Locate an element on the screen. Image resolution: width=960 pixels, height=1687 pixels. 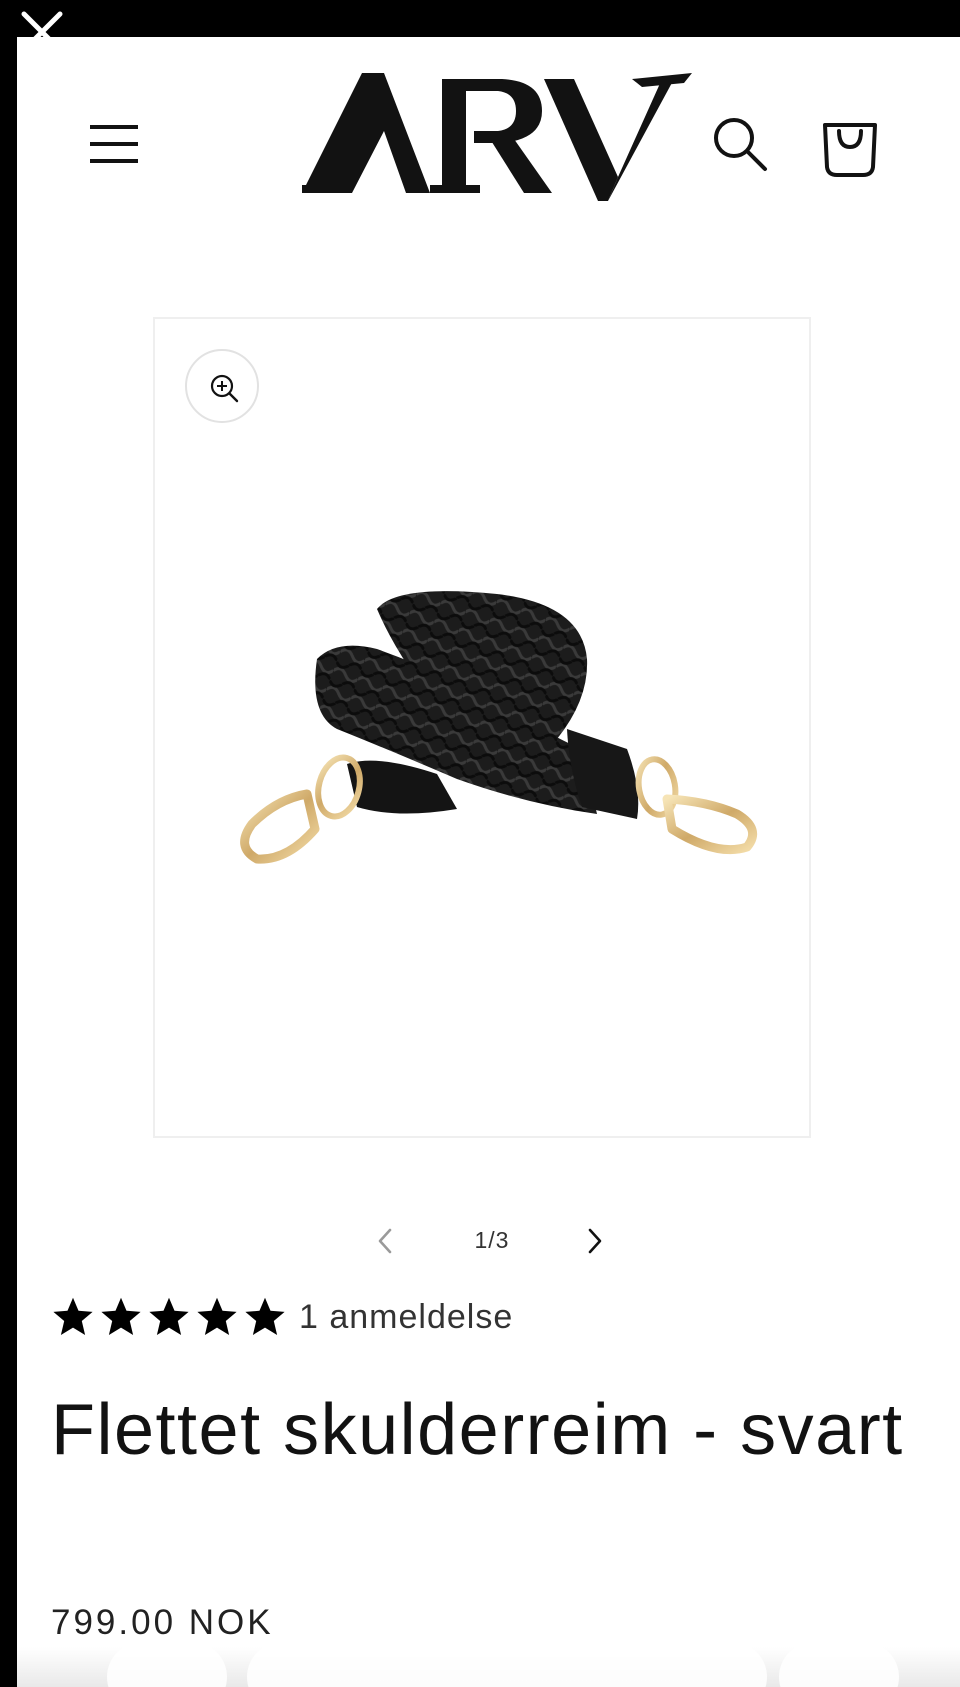
product-title: Flettet skulderreim - svart is located at coordinates (477, 1430).